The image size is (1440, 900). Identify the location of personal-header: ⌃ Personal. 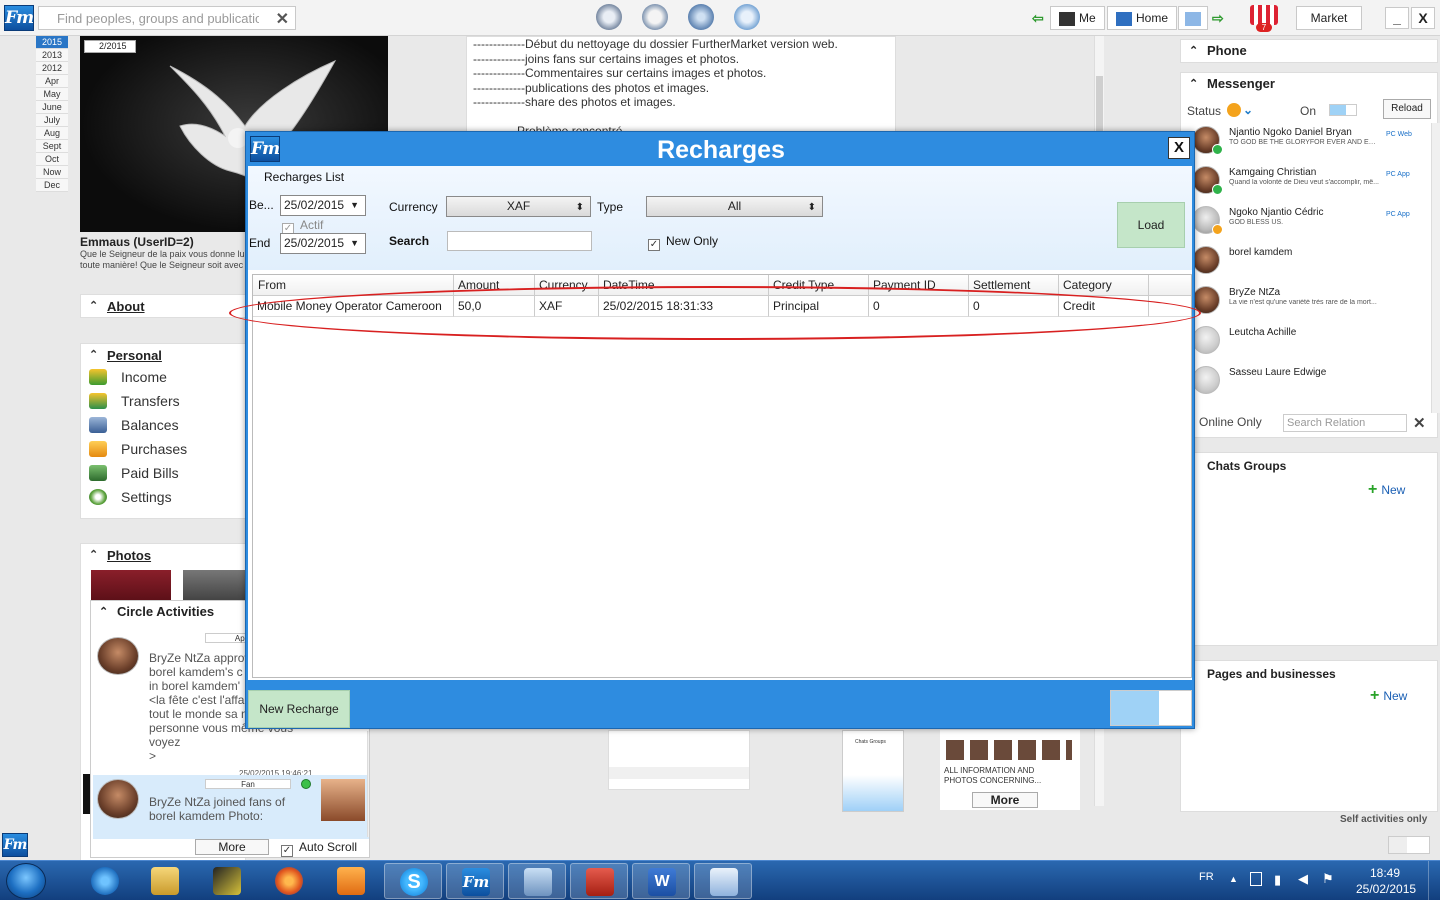
(163, 355).